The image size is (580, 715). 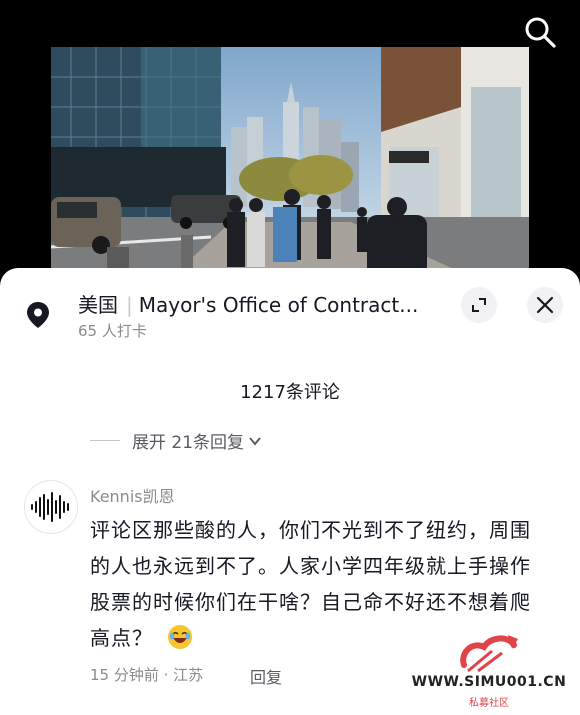 I want to click on comment-username: Kennis凯恩, so click(x=132, y=495).